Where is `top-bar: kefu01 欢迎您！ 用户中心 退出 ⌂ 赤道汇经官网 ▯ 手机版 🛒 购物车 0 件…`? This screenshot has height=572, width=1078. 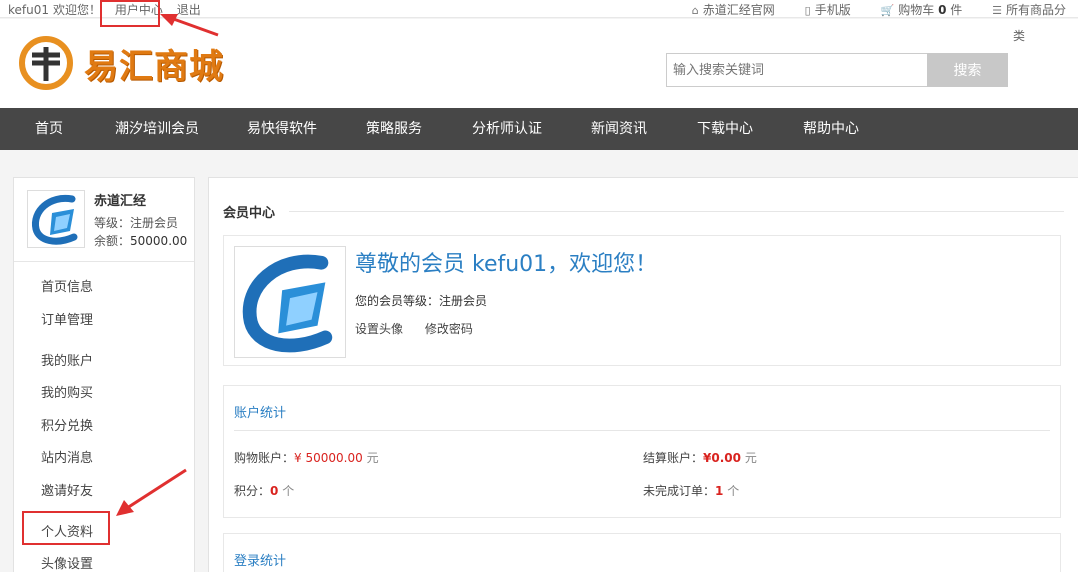 top-bar: kefu01 欢迎您！ 用户中心 退出 ⌂ 赤道汇经官网 ▯ 手机版 🛒 购物车 0 件… is located at coordinates (539, 9).